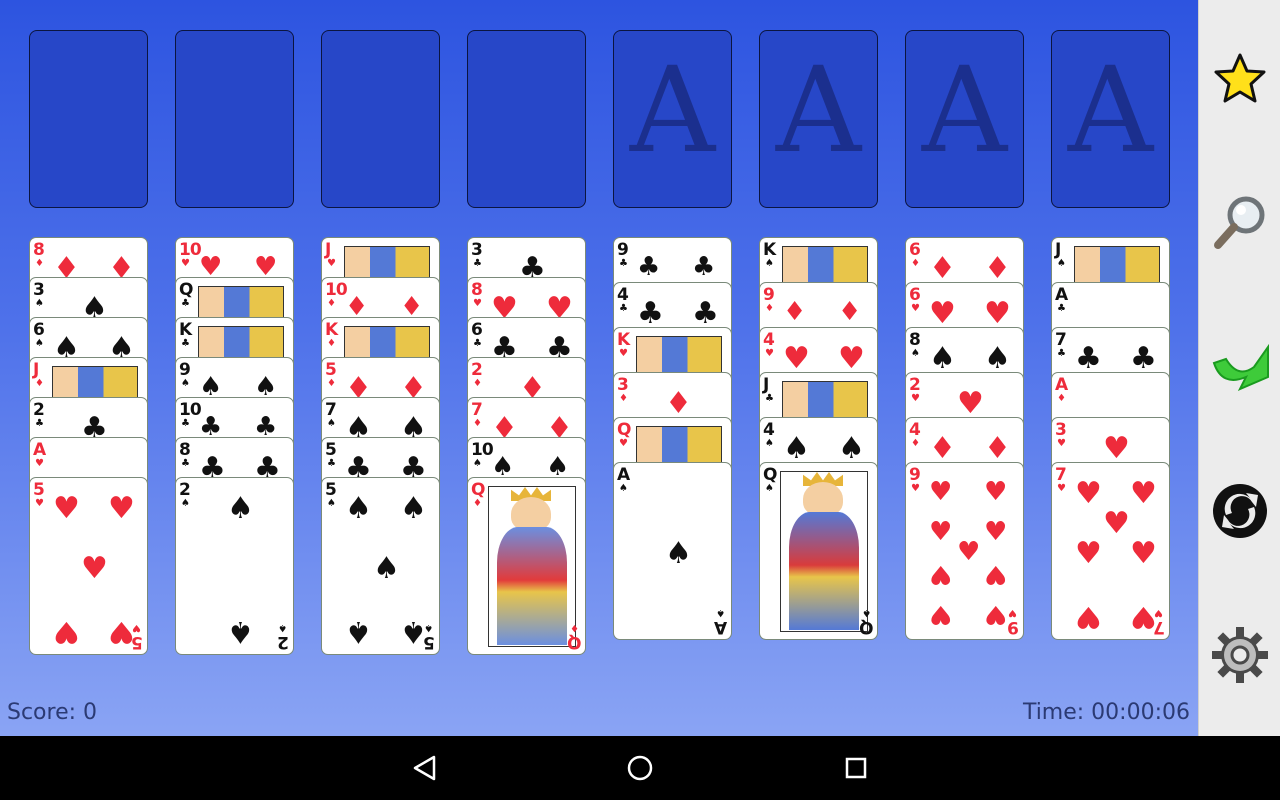 This screenshot has height=800, width=1280. Describe the element at coordinates (640, 768) in the screenshot. I see `home-button` at that location.